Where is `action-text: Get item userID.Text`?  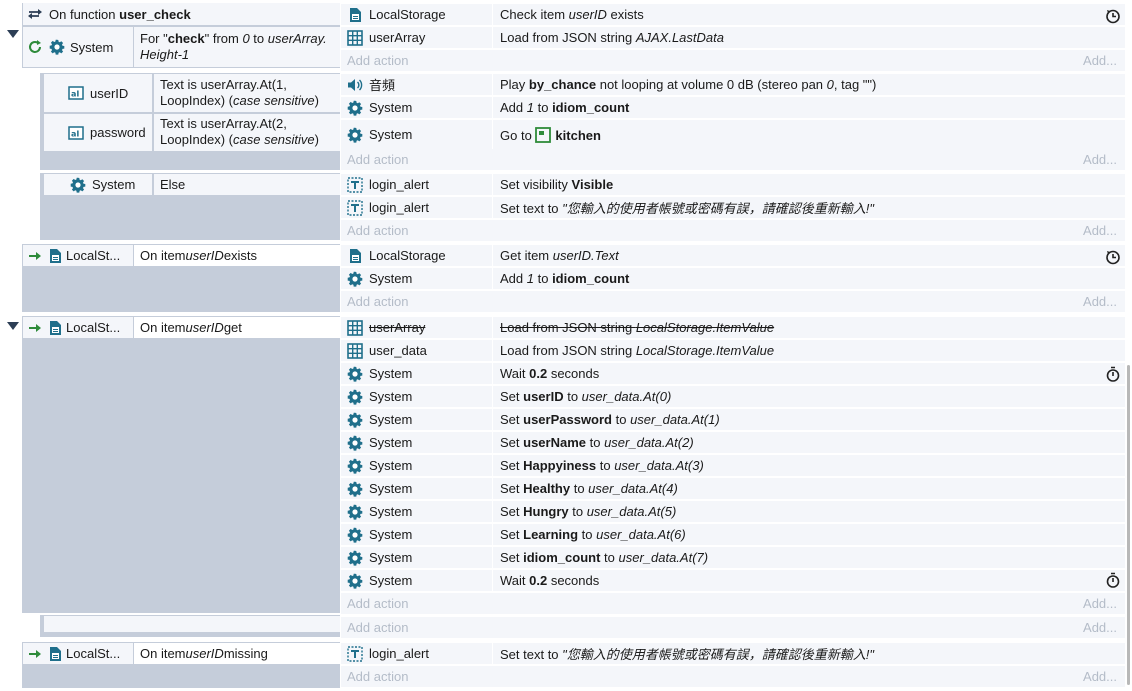
action-text: Get item userID.Text is located at coordinates (559, 255).